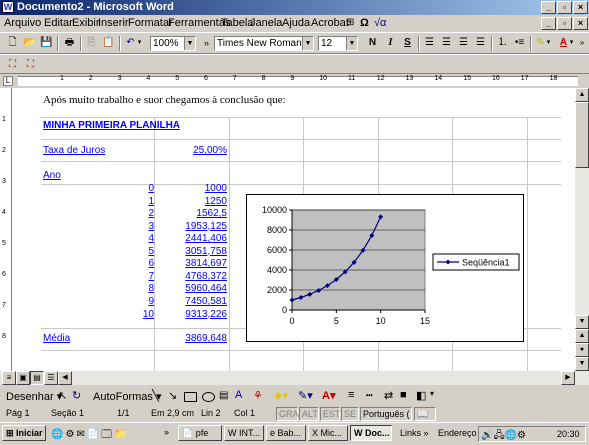  I want to click on value-cell: 3814,697, so click(194, 263).